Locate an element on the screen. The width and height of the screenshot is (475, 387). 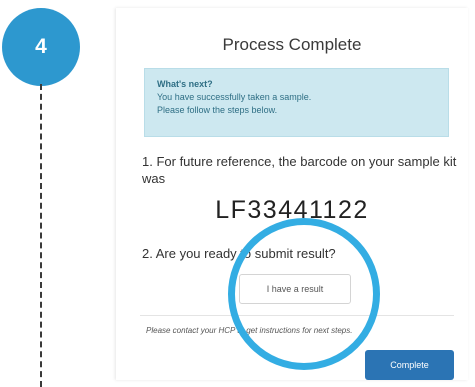
info-line-2: Please follow the steps below. is located at coordinates (217, 110).